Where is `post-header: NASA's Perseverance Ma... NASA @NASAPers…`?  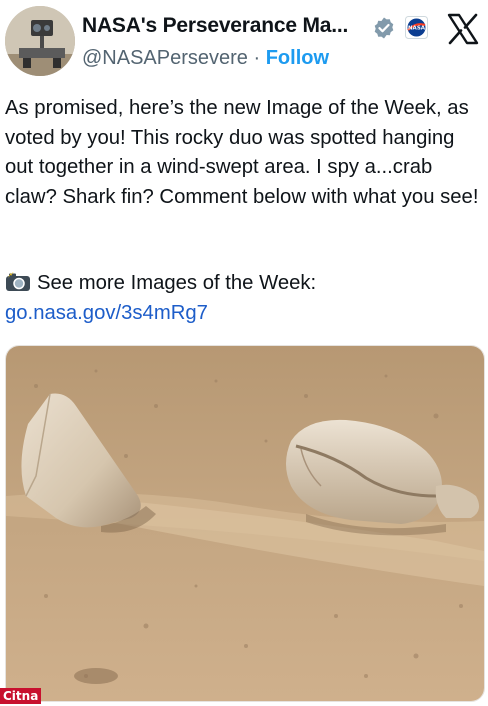
post-header: NASA's Perseverance Ma... NASA @NASAPers… is located at coordinates (244, 45).